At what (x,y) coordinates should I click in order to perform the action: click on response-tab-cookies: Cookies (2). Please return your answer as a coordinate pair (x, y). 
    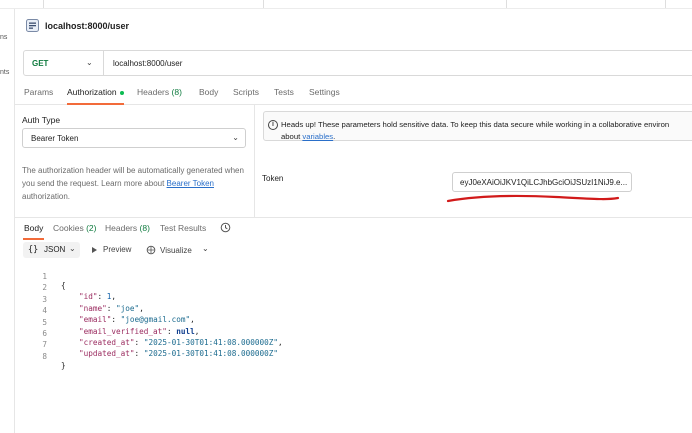
    Looking at the image, I should click on (74, 228).